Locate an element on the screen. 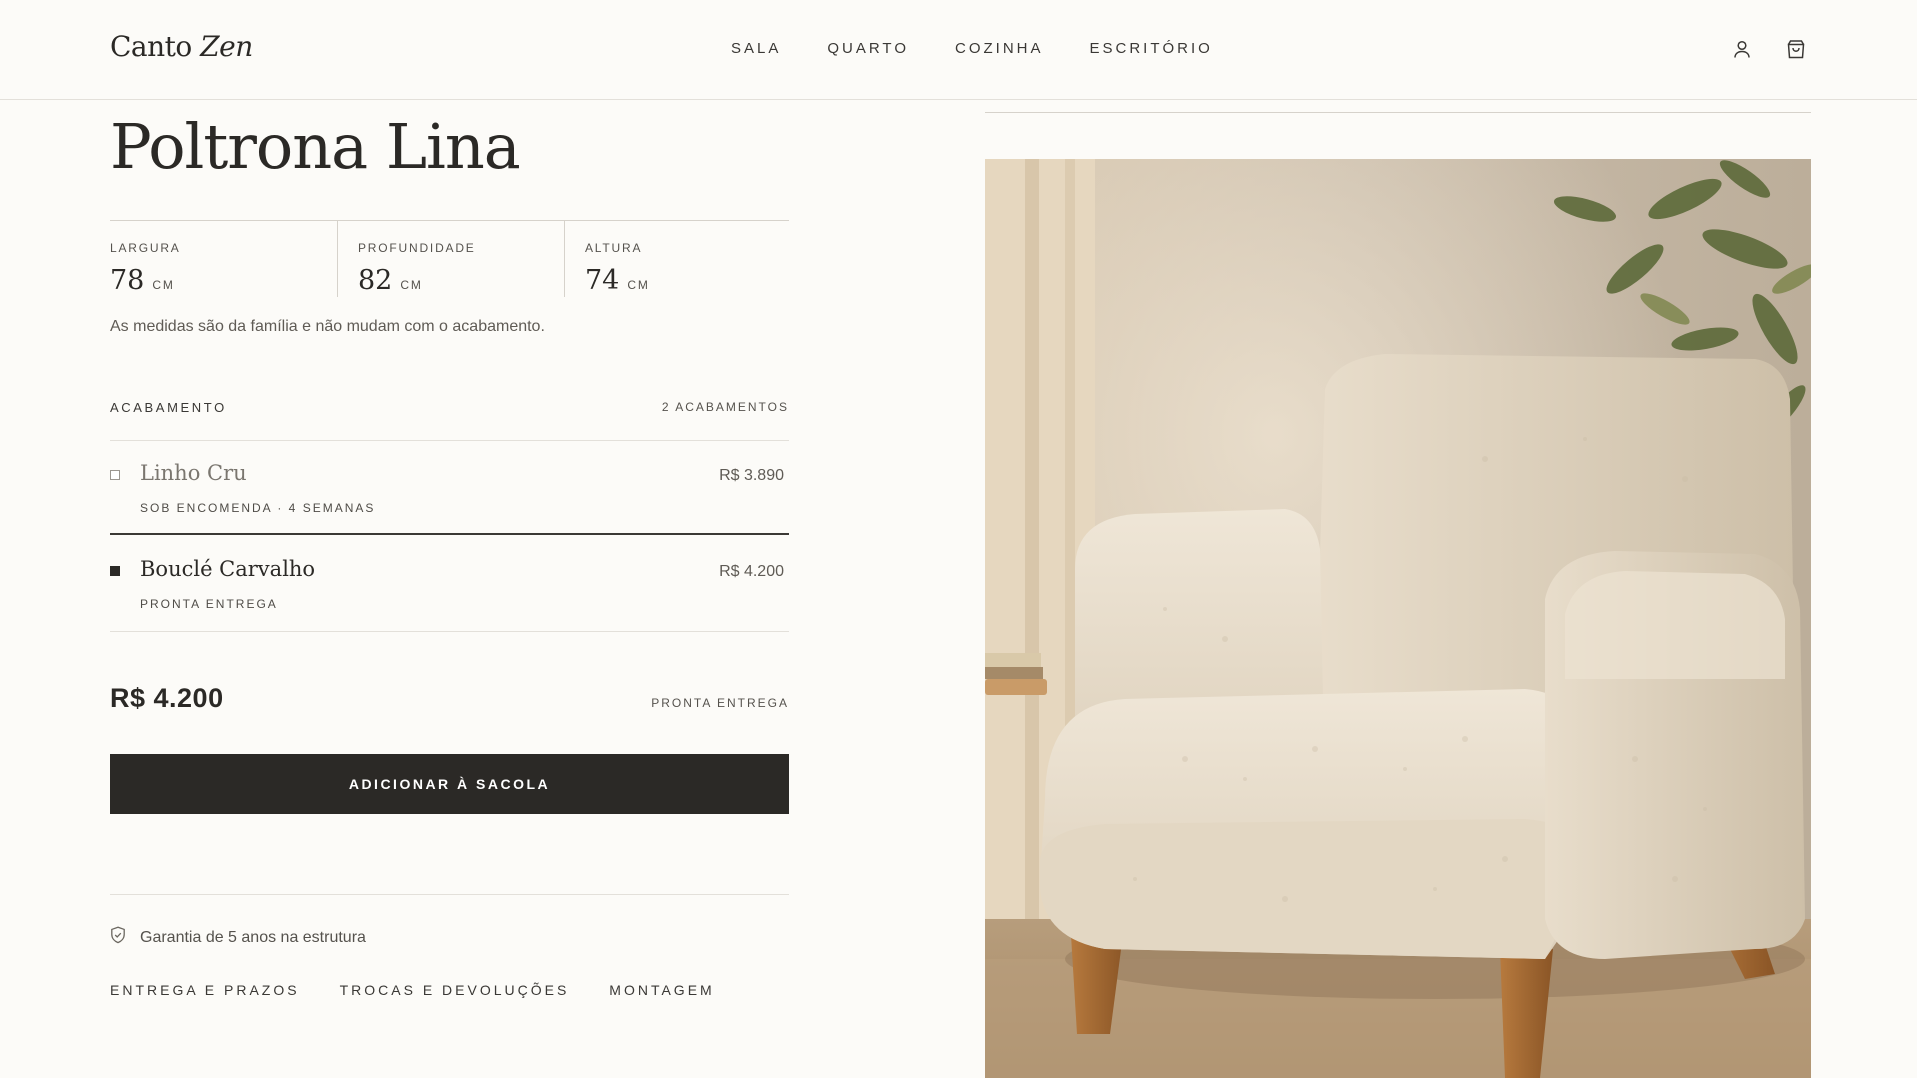  link-assembly: MONTAGEM is located at coordinates (661, 990).